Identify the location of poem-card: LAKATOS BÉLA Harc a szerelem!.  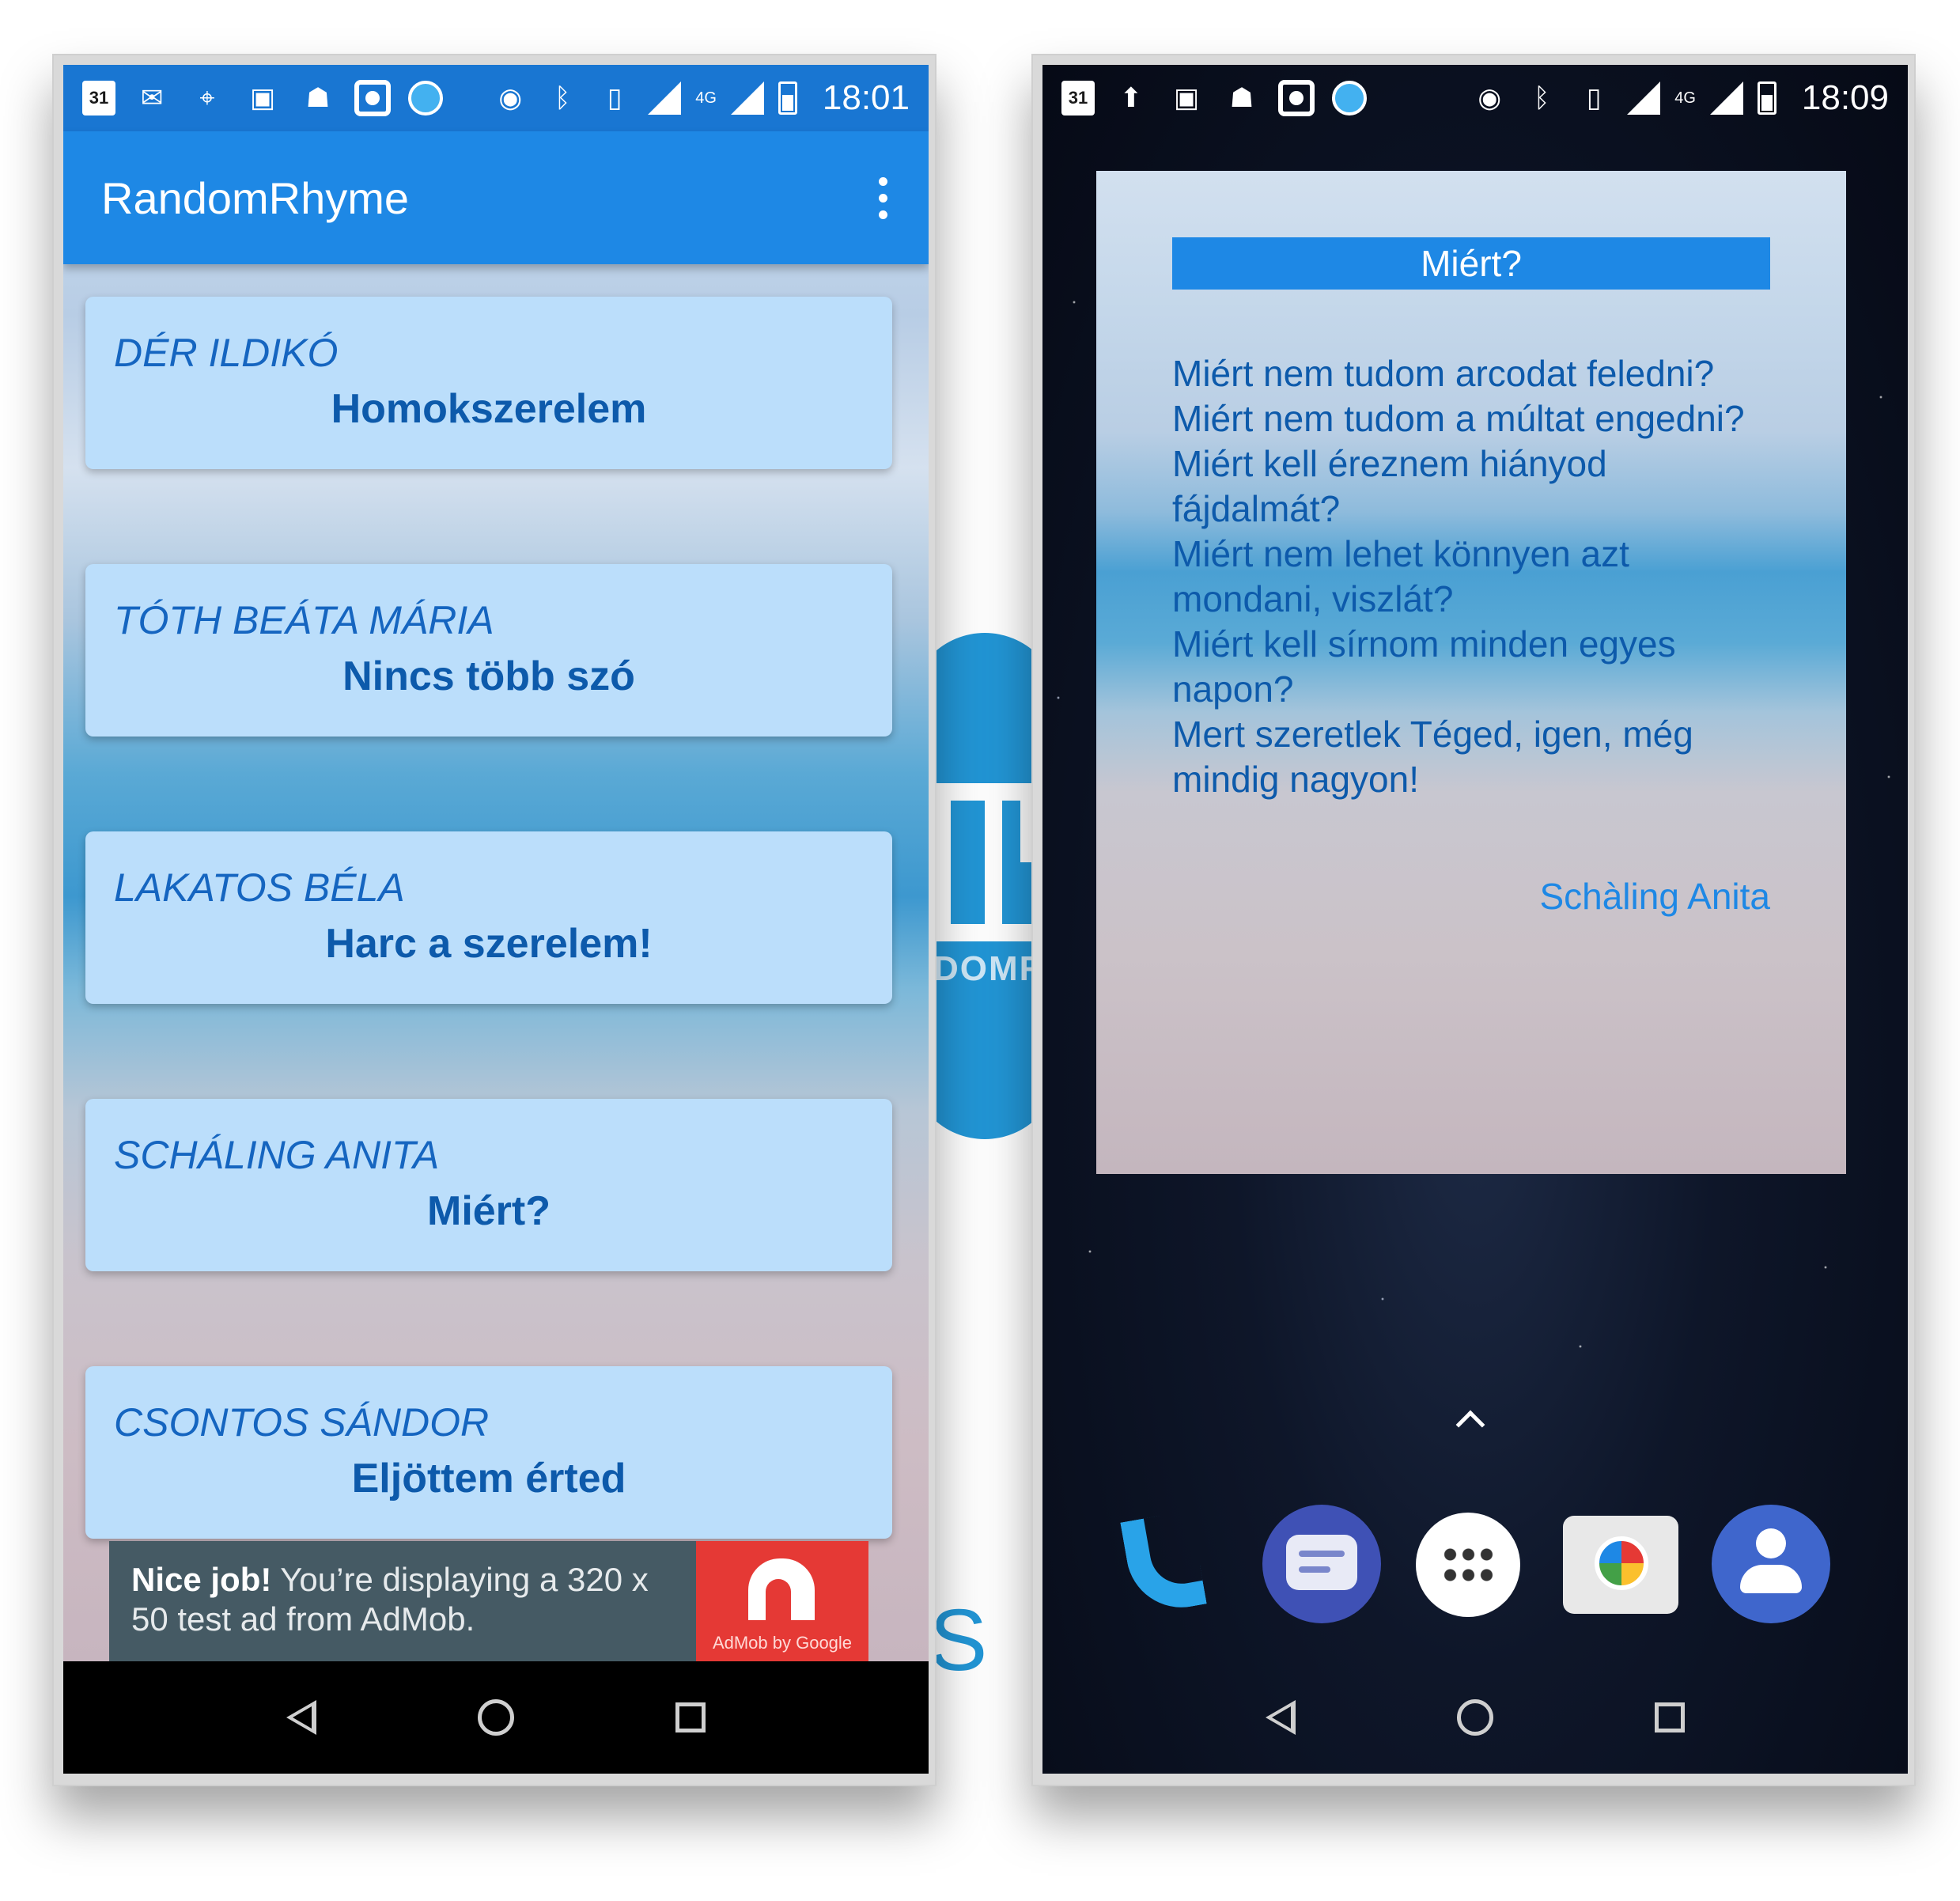
(488, 917).